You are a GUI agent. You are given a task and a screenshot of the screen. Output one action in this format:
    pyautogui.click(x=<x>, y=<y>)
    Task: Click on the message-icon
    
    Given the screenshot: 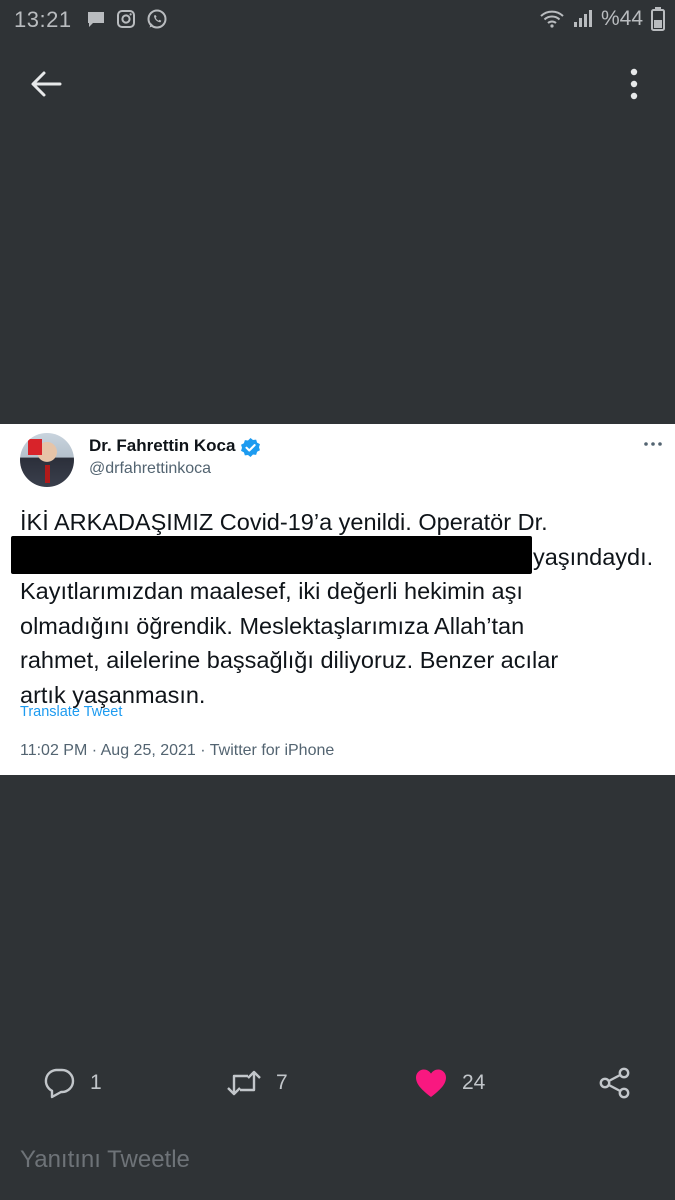 What is the action you would take?
    pyautogui.click(x=96, y=19)
    